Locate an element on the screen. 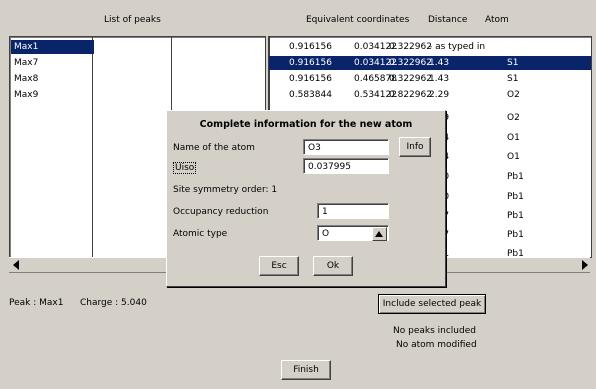  peak-status: Peak : Max1 is located at coordinates (36, 303).